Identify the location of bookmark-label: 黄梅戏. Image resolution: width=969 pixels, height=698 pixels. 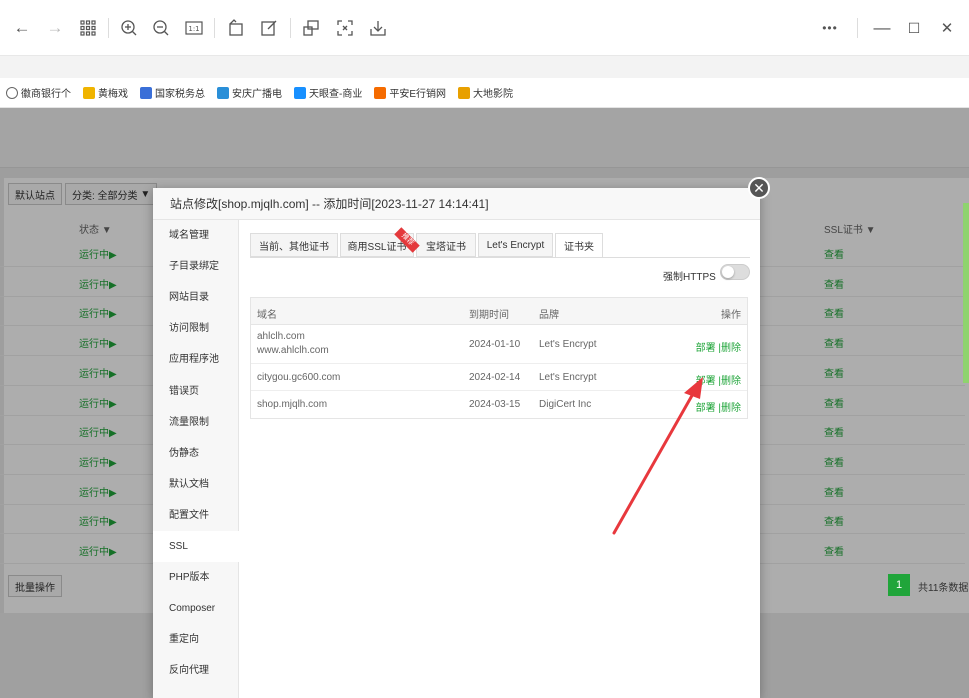
(113, 94).